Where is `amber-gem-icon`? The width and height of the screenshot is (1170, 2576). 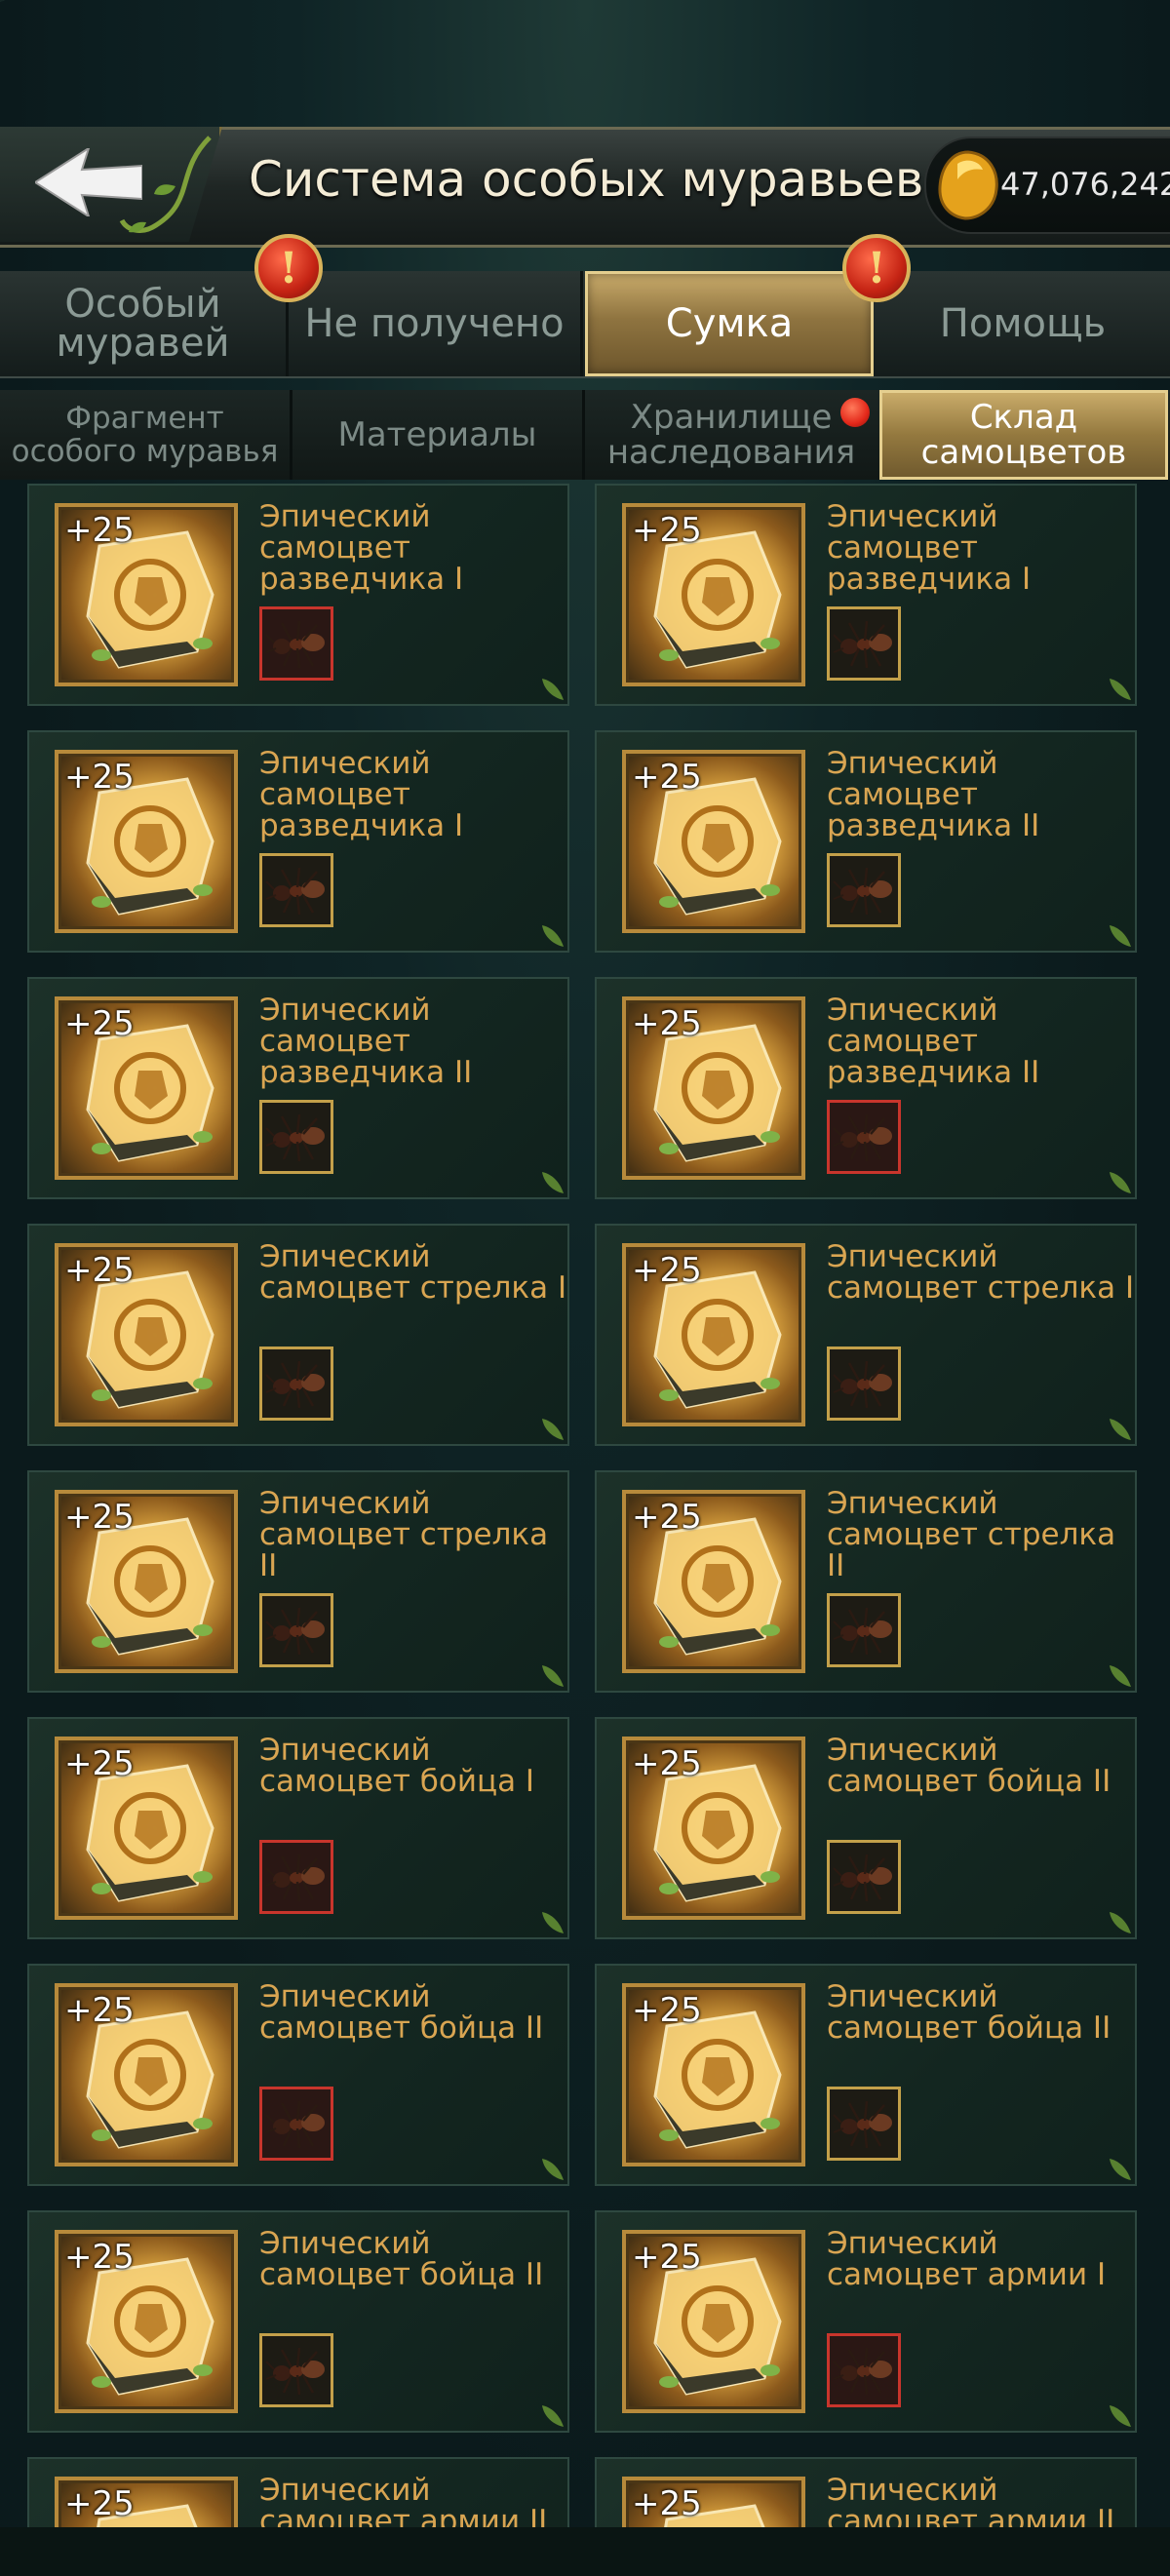
amber-gem-icon is located at coordinates (968, 185).